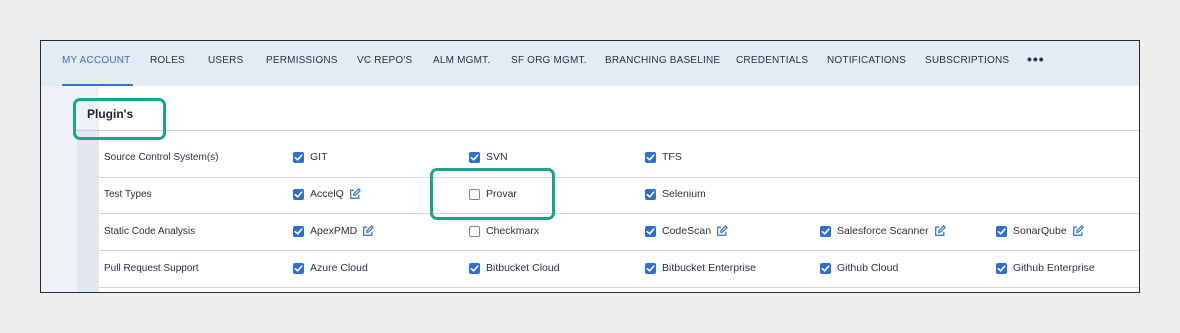 This screenshot has height=333, width=1180. What do you see at coordinates (1036, 63) in the screenshot?
I see `more-tabs-icon: •••` at bounding box center [1036, 63].